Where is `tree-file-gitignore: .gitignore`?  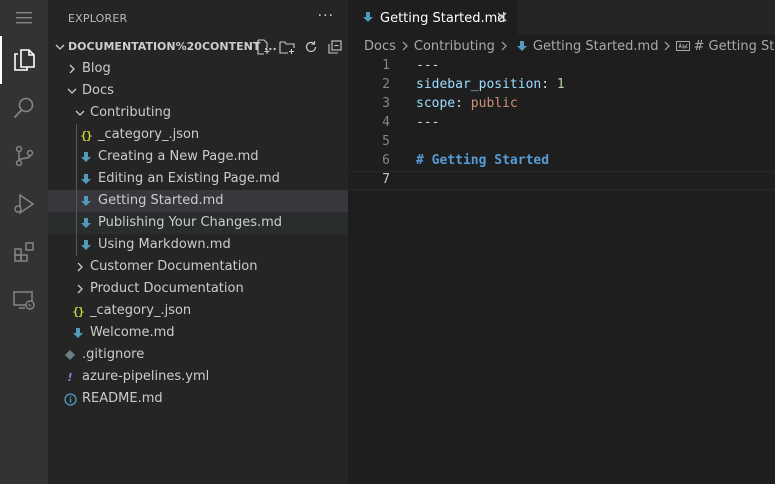 tree-file-gitignore: .gitignore is located at coordinates (198, 355).